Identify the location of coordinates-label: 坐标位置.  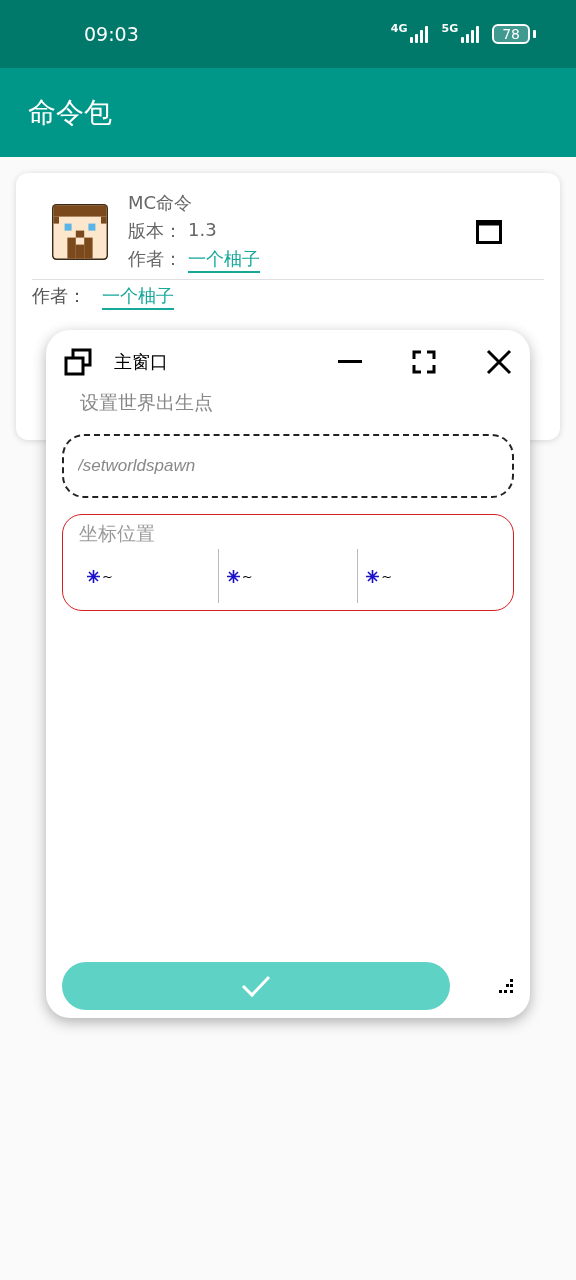
(117, 533).